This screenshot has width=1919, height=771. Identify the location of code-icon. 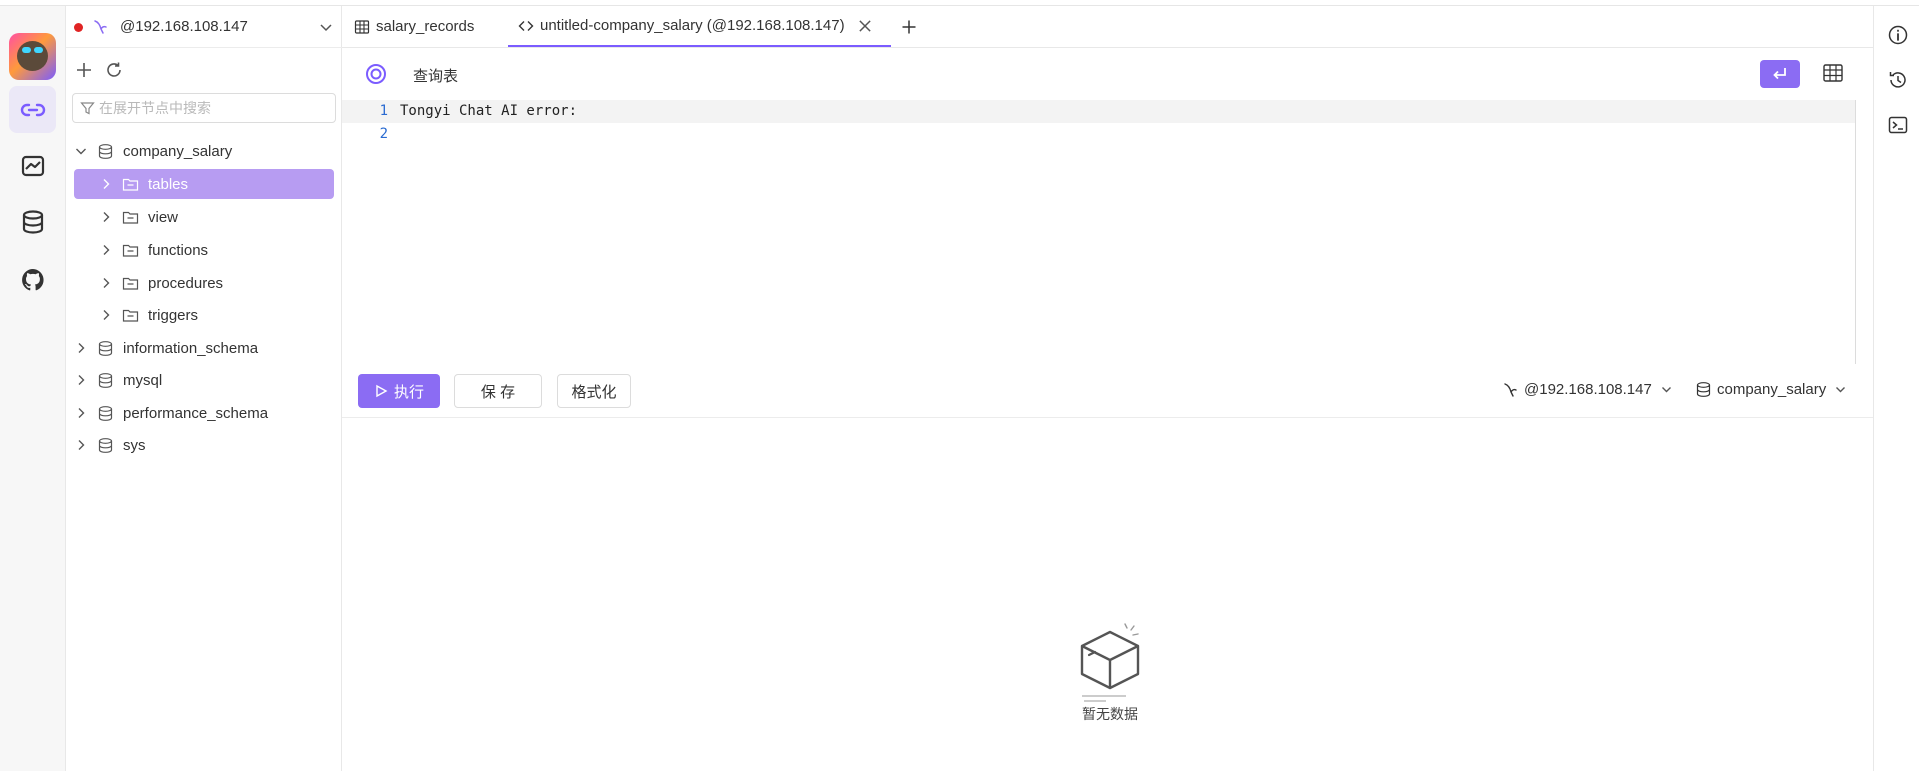
(526, 25).